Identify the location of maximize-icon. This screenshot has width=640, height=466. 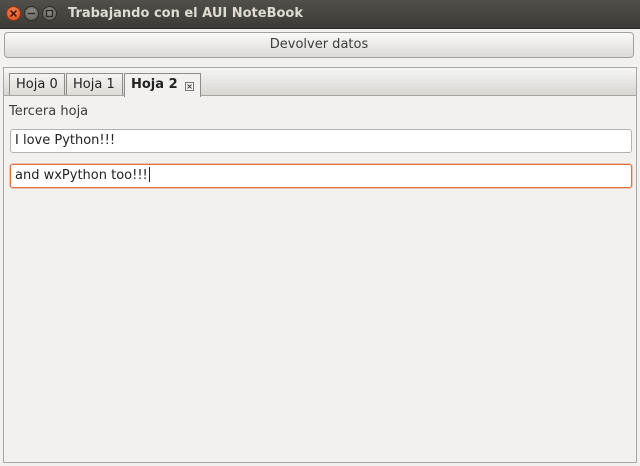
(49, 13).